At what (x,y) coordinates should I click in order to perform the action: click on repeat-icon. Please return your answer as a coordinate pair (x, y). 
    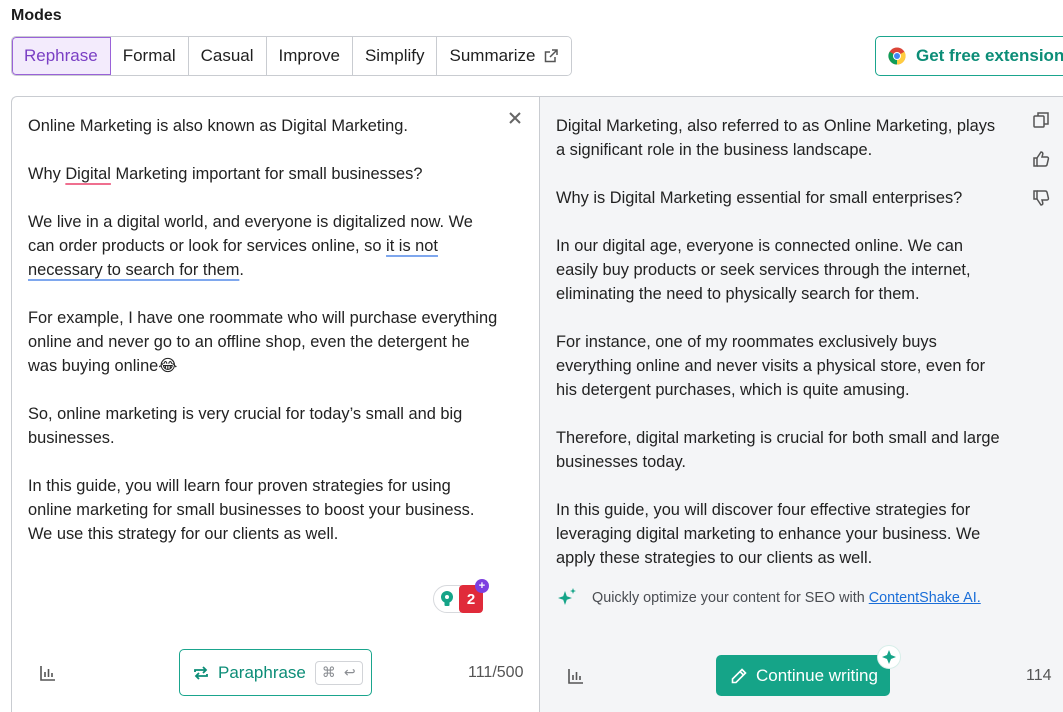
    Looking at the image, I should click on (201, 672).